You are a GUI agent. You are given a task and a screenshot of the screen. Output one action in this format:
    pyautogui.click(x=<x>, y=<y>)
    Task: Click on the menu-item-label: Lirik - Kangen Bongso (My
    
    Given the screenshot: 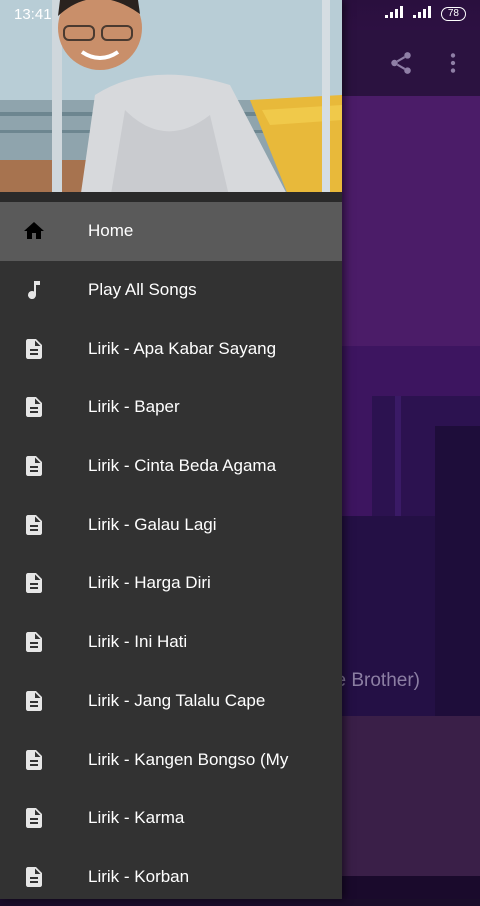 What is the action you would take?
    pyautogui.click(x=188, y=759)
    